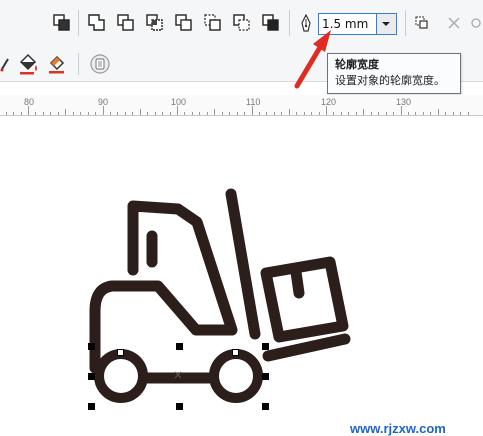  I want to click on outline-width-input: 1.5 mm, so click(347, 24).